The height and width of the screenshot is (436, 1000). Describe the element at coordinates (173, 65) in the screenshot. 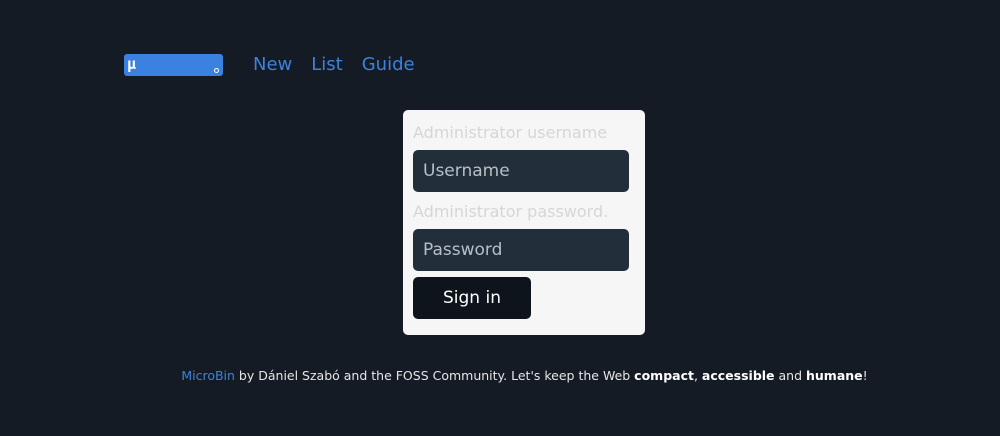

I see `microbin-logo: μ` at that location.